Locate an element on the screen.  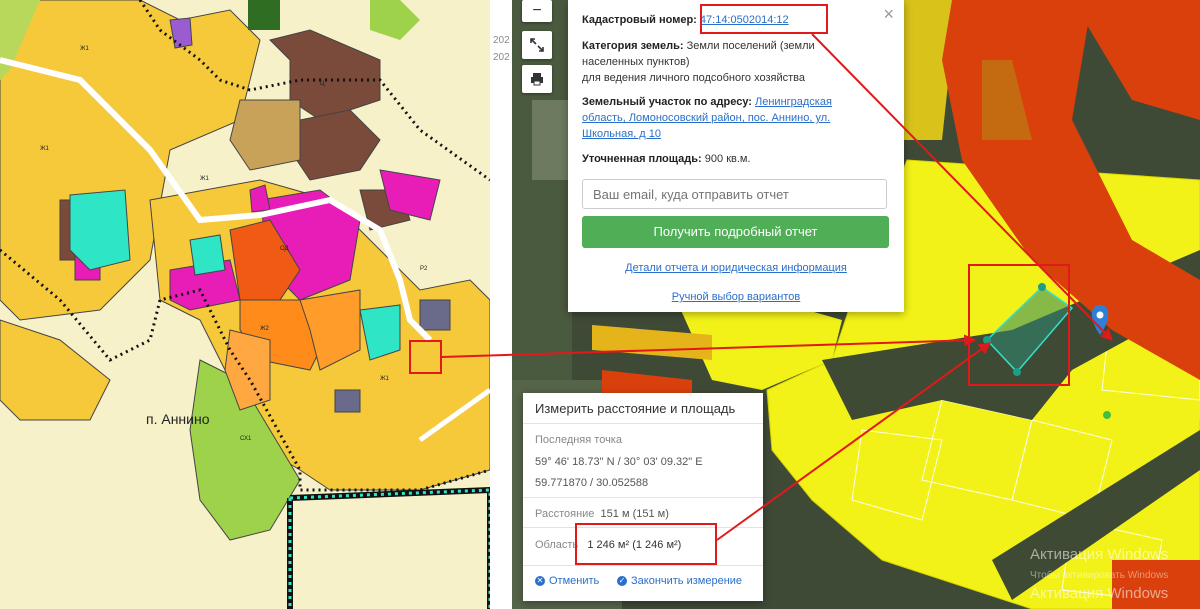
annotation-box-parcel is located at coordinates (1019, 325).